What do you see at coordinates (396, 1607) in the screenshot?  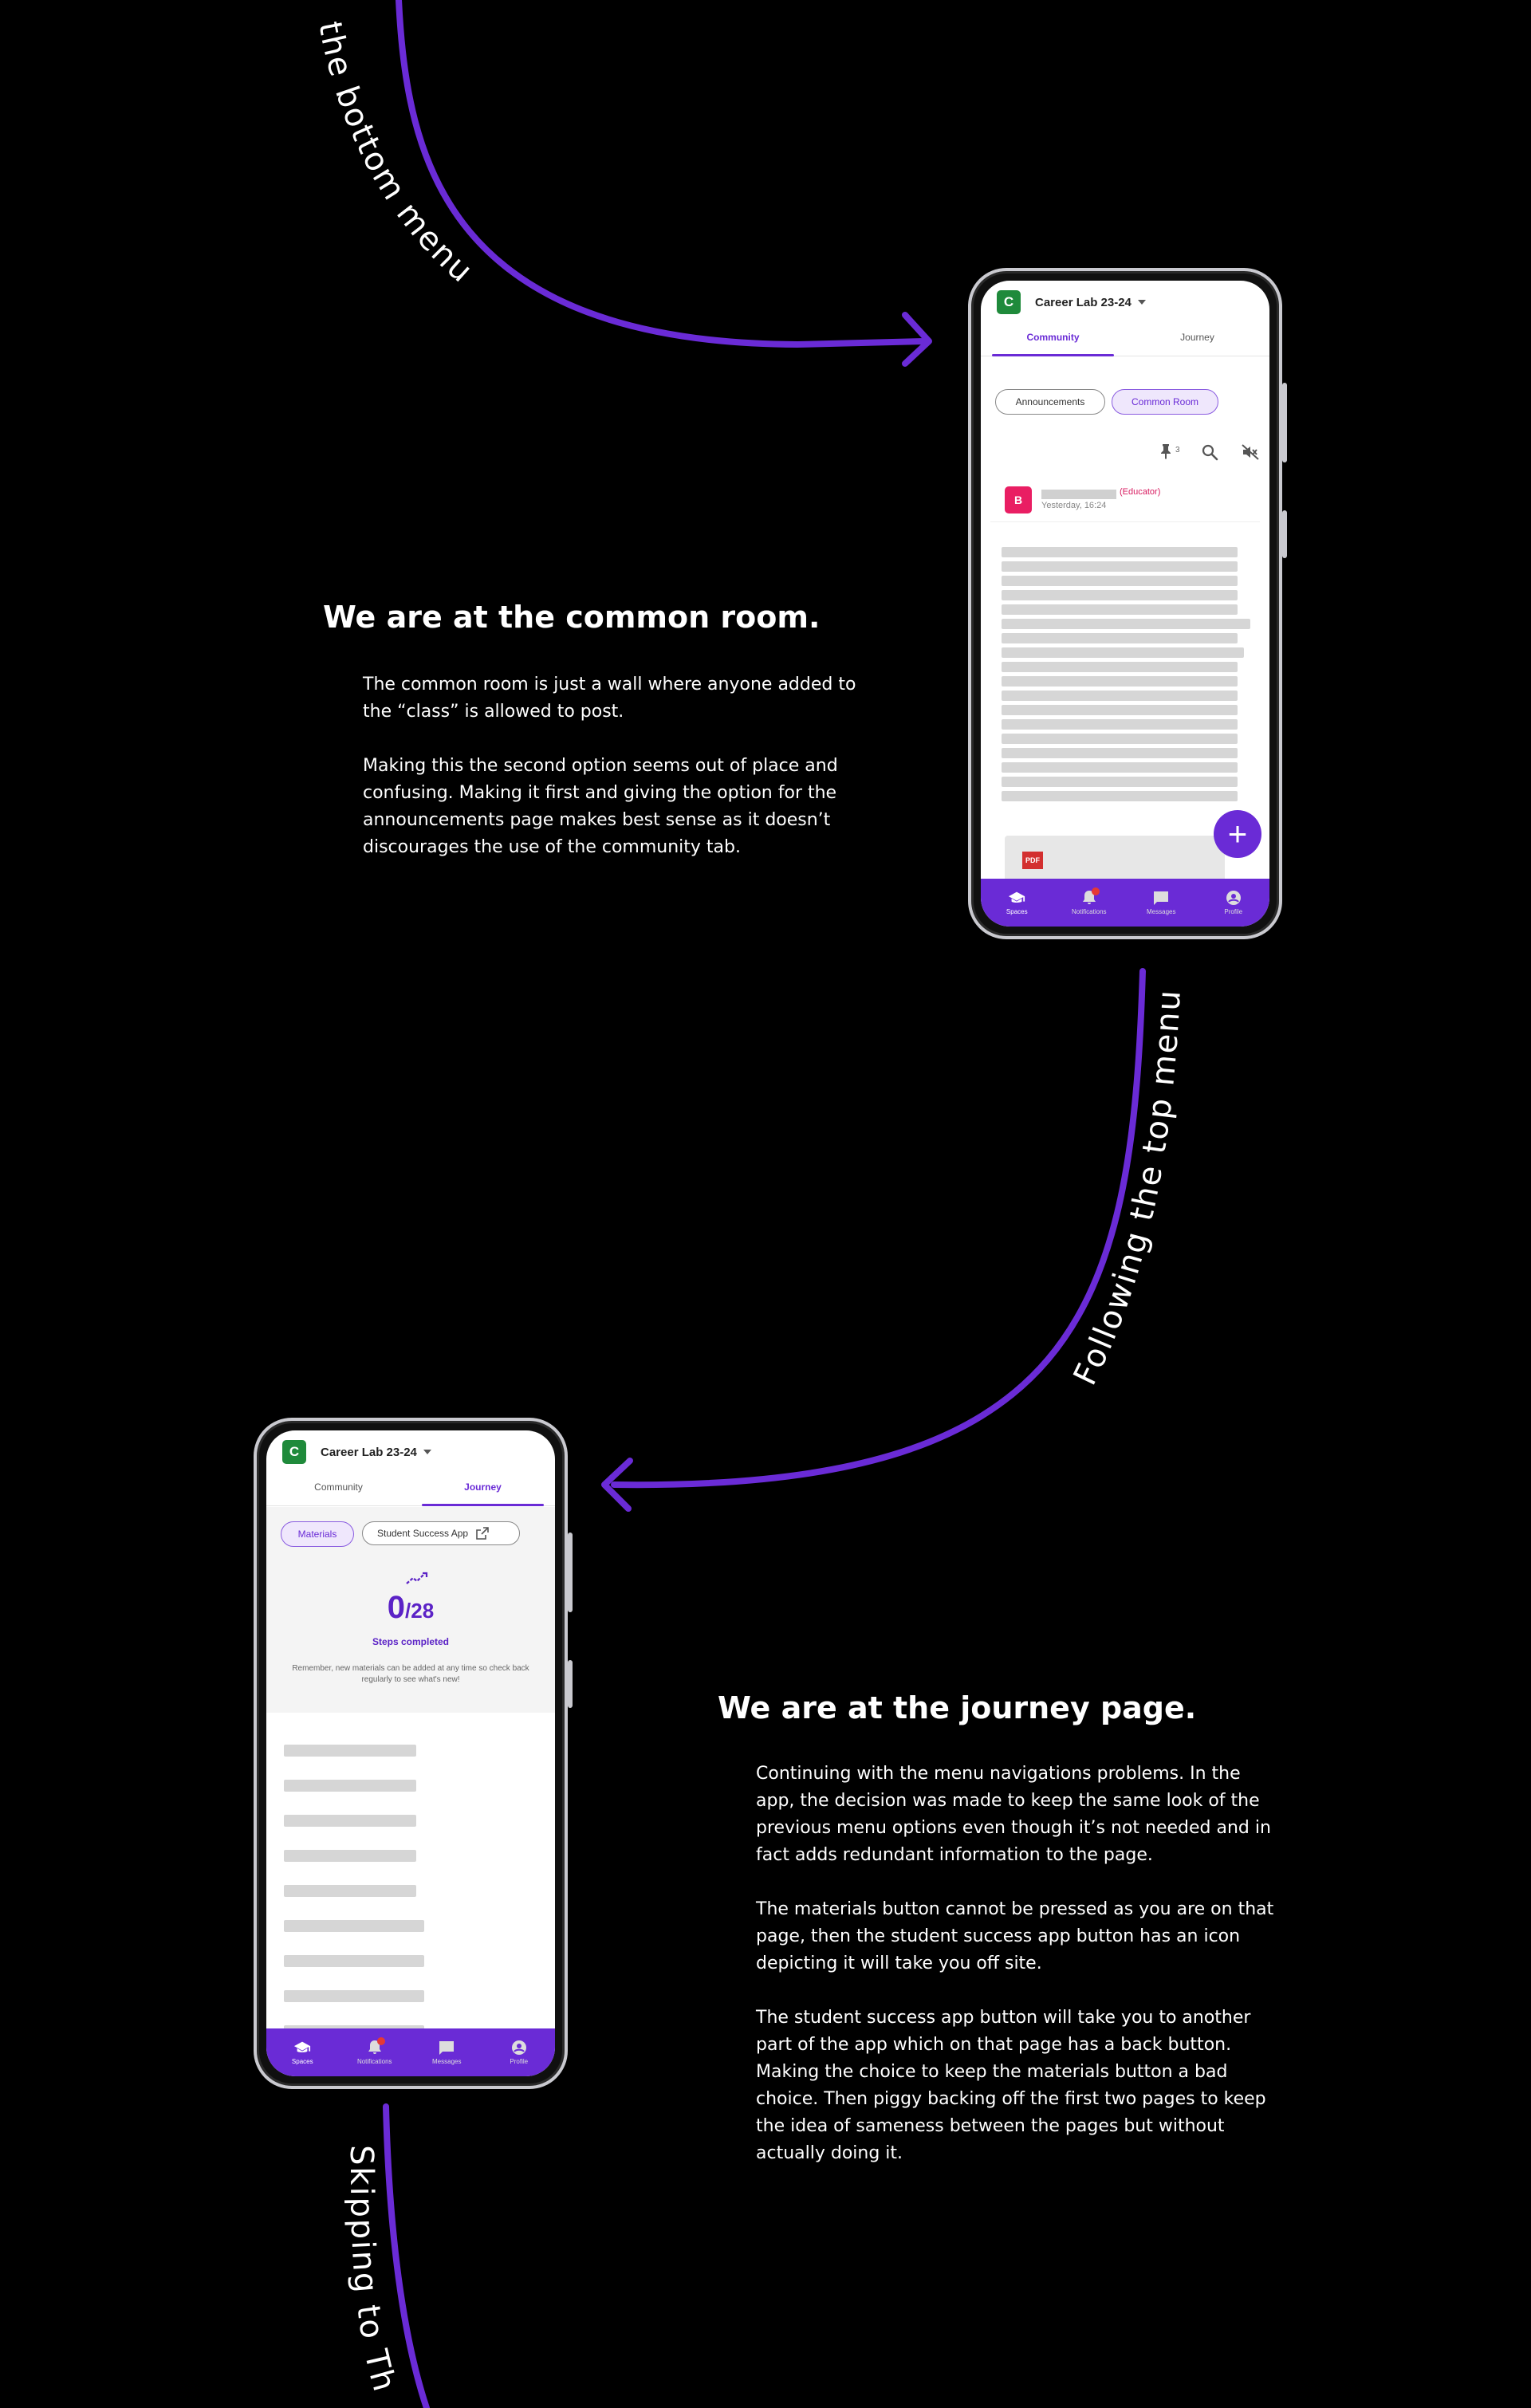 I see `steps-done: 0` at bounding box center [396, 1607].